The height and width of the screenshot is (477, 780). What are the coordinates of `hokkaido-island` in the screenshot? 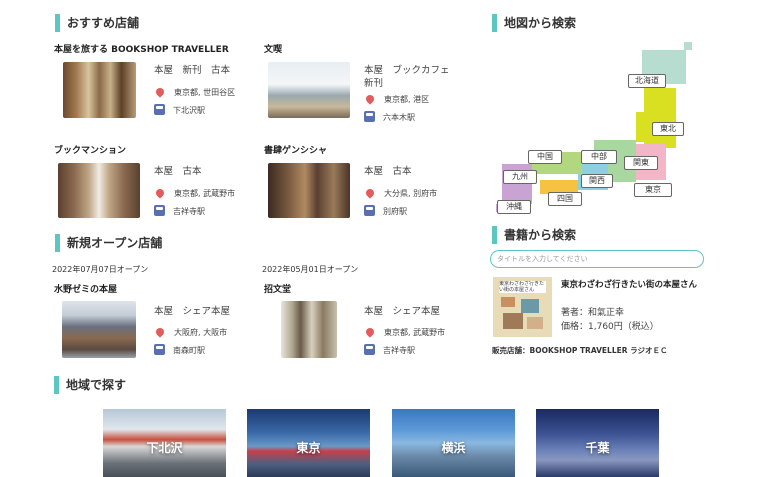 It's located at (688, 46).